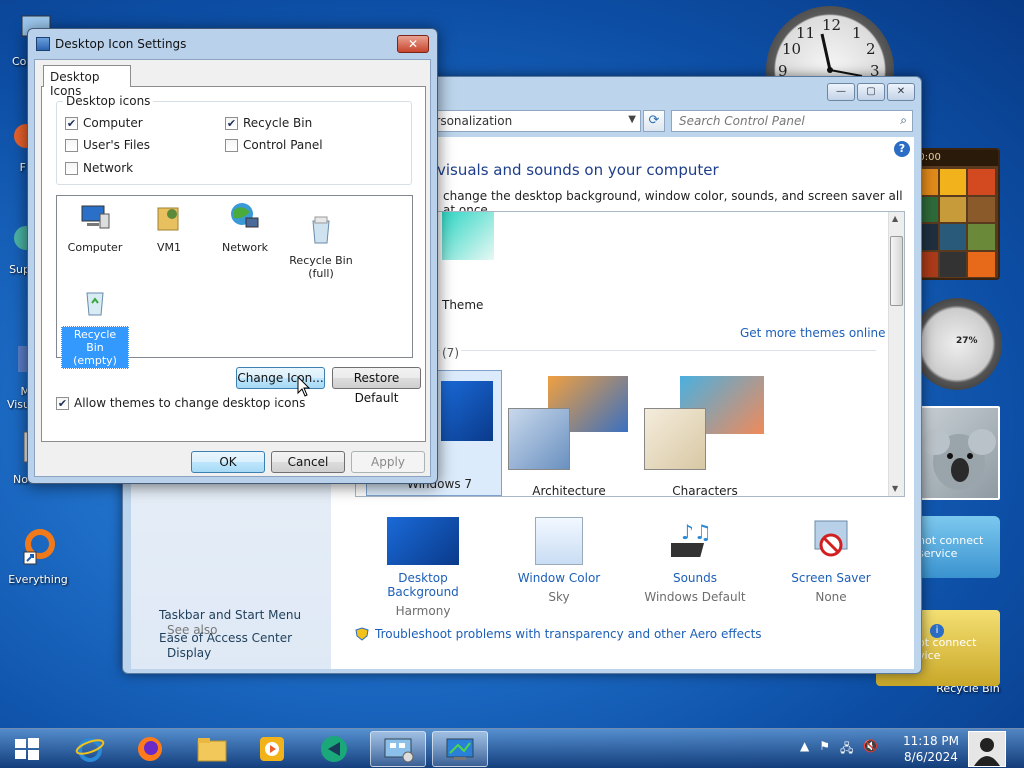 The width and height of the screenshot is (1024, 768). Describe the element at coordinates (895, 488) in the screenshot. I see `scroll-down-icon: ▼` at that location.